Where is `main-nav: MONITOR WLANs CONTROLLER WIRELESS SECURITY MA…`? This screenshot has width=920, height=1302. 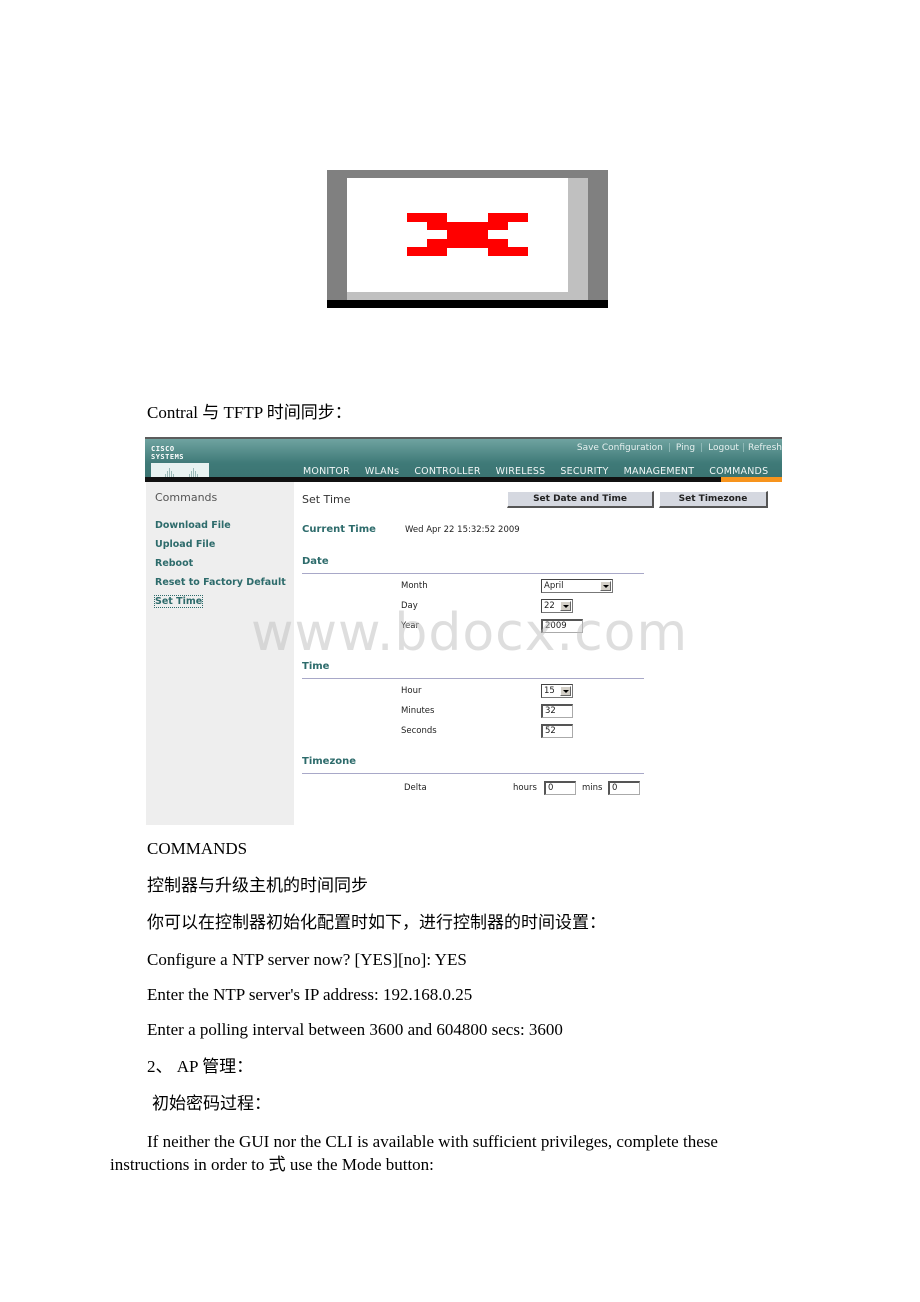 main-nav: MONITOR WLANs CONTROLLER WIRELESS SECURITY MA… is located at coordinates (542, 471).